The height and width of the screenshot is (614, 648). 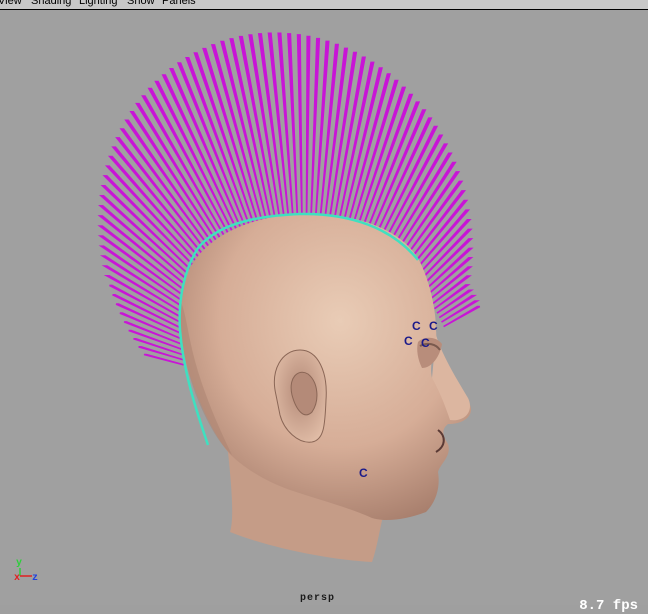 What do you see at coordinates (11, 4) in the screenshot?
I see `menu-view: View` at bounding box center [11, 4].